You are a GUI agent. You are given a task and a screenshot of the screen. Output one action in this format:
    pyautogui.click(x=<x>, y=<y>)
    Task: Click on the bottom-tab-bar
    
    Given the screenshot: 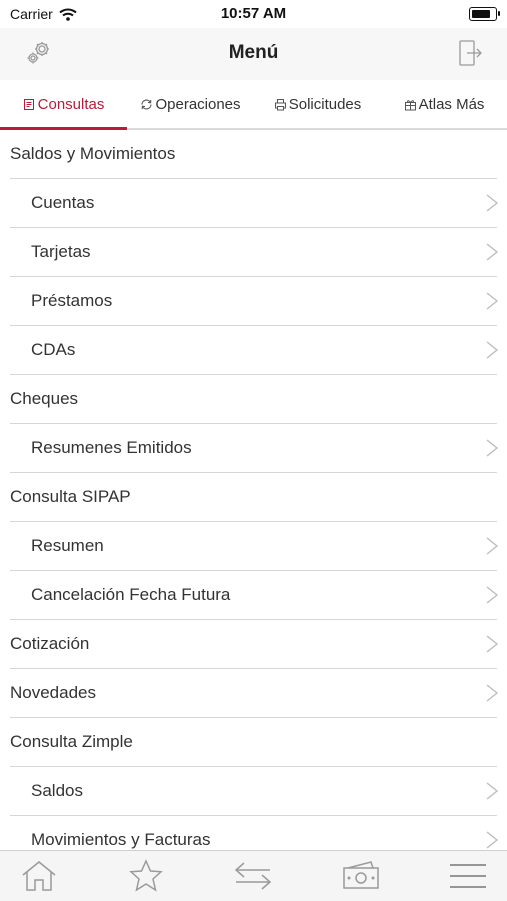 What is the action you would take?
    pyautogui.click(x=253, y=875)
    